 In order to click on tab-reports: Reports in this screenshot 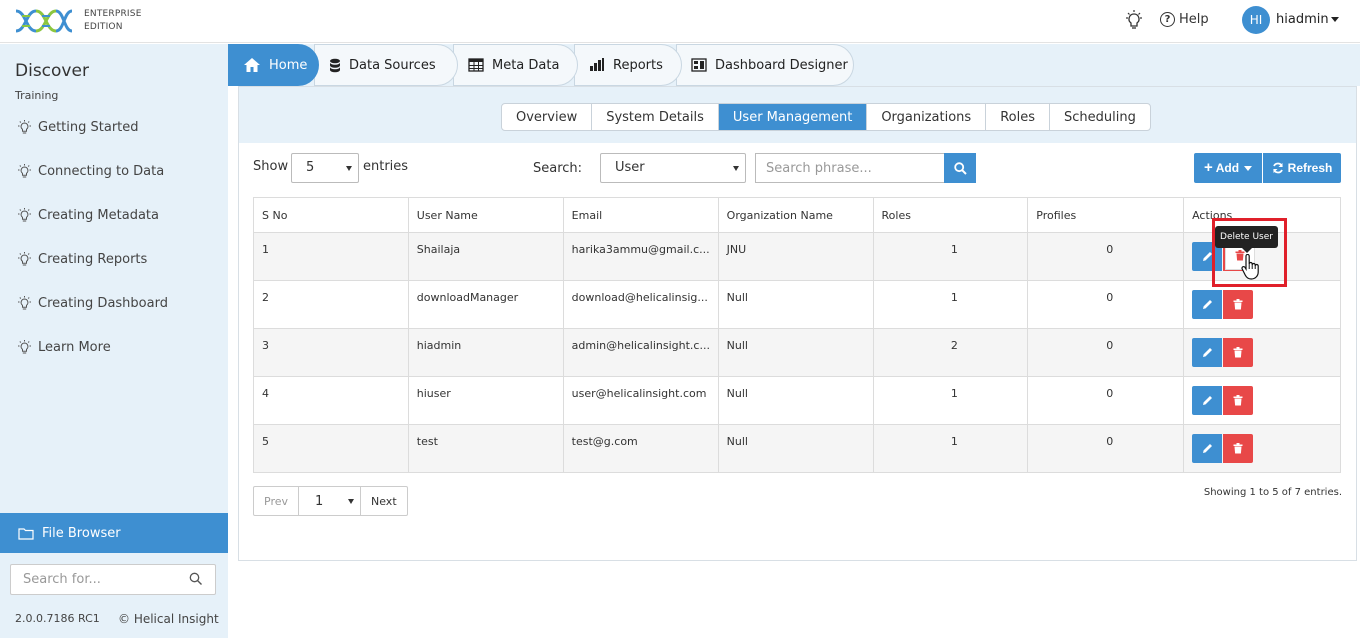, I will do `click(628, 65)`.